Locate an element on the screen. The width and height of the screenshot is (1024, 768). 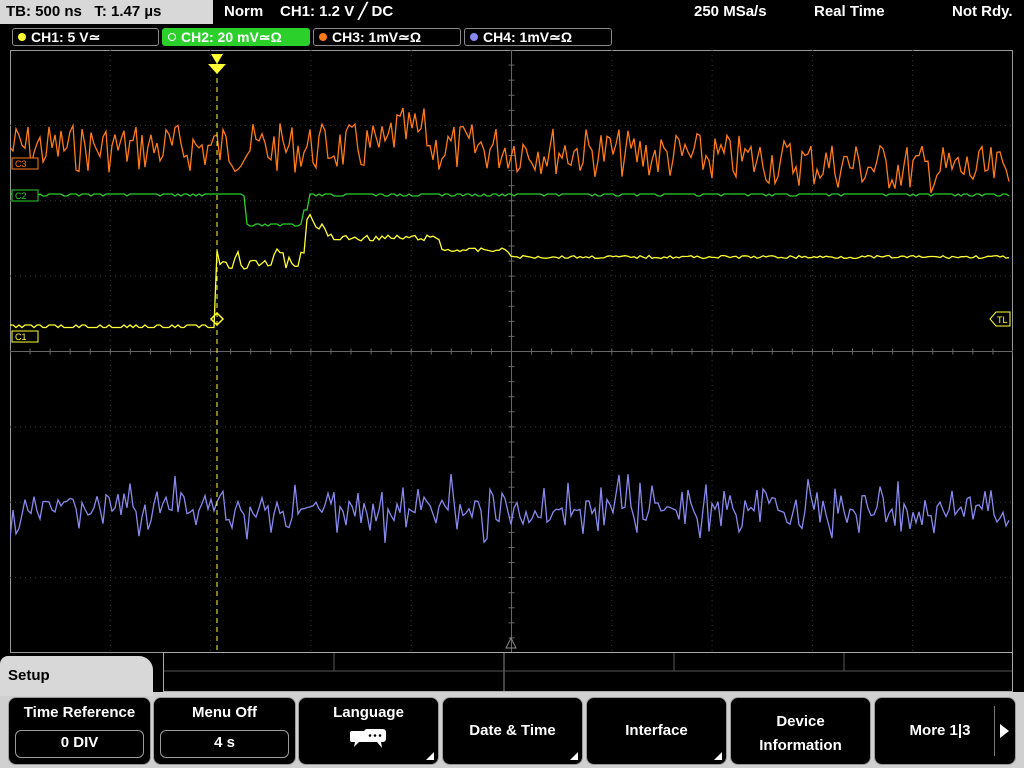
more-button: More 1|3 is located at coordinates (945, 731).